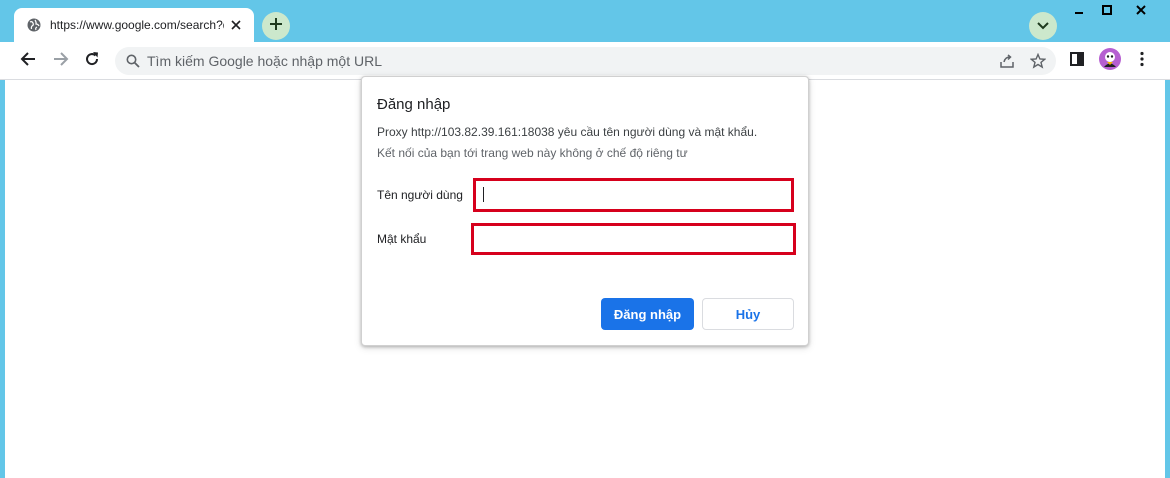  I want to click on plus-icon, so click(276, 26).